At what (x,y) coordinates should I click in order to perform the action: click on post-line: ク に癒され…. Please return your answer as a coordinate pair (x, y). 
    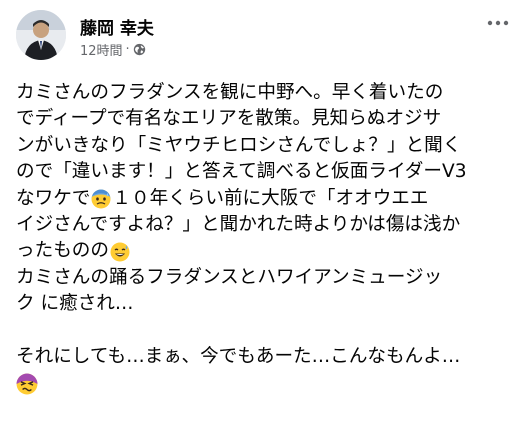
    Looking at the image, I should click on (75, 304).